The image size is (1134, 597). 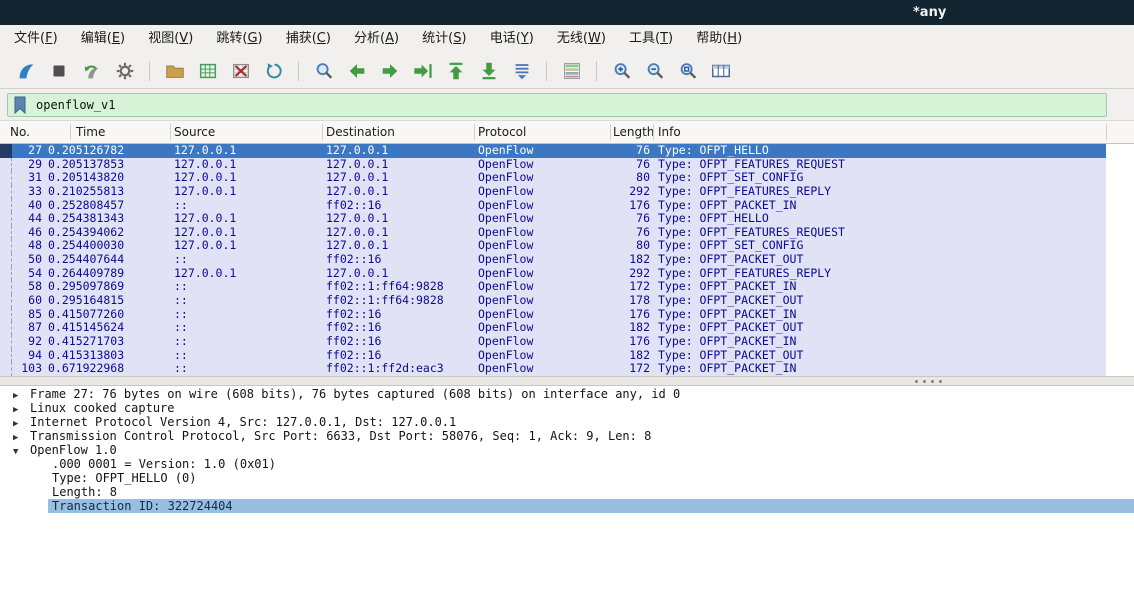 What do you see at coordinates (124, 70) in the screenshot?
I see `capture-options-button` at bounding box center [124, 70].